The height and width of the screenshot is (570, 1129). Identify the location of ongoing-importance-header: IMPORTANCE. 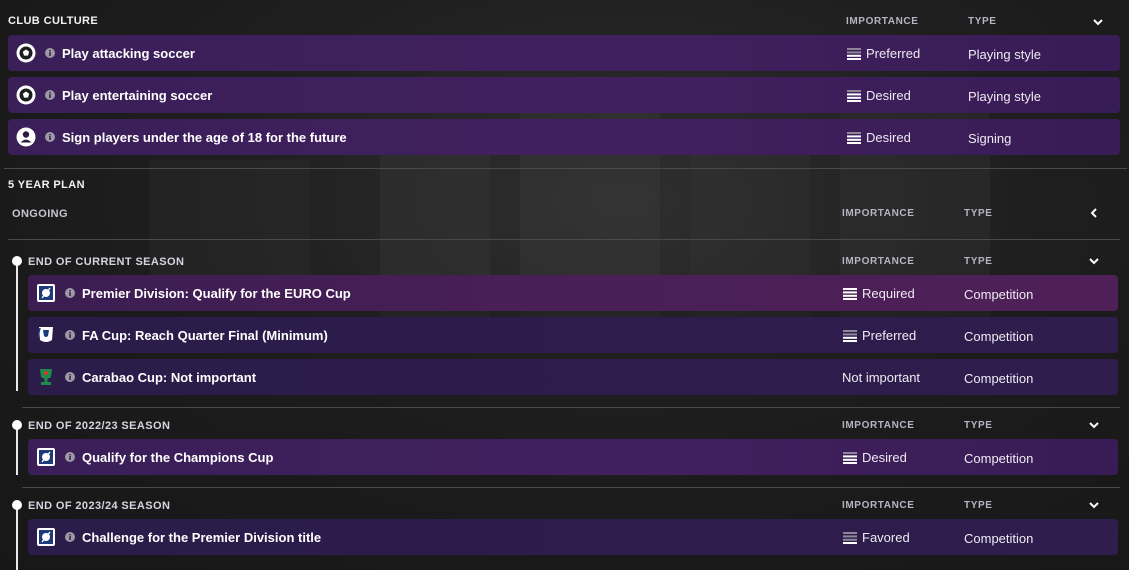
(878, 213).